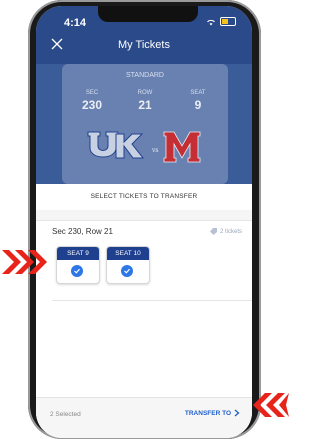 This screenshot has height=439, width=320. Describe the element at coordinates (148, 14) in the screenshot. I see `notch` at that location.